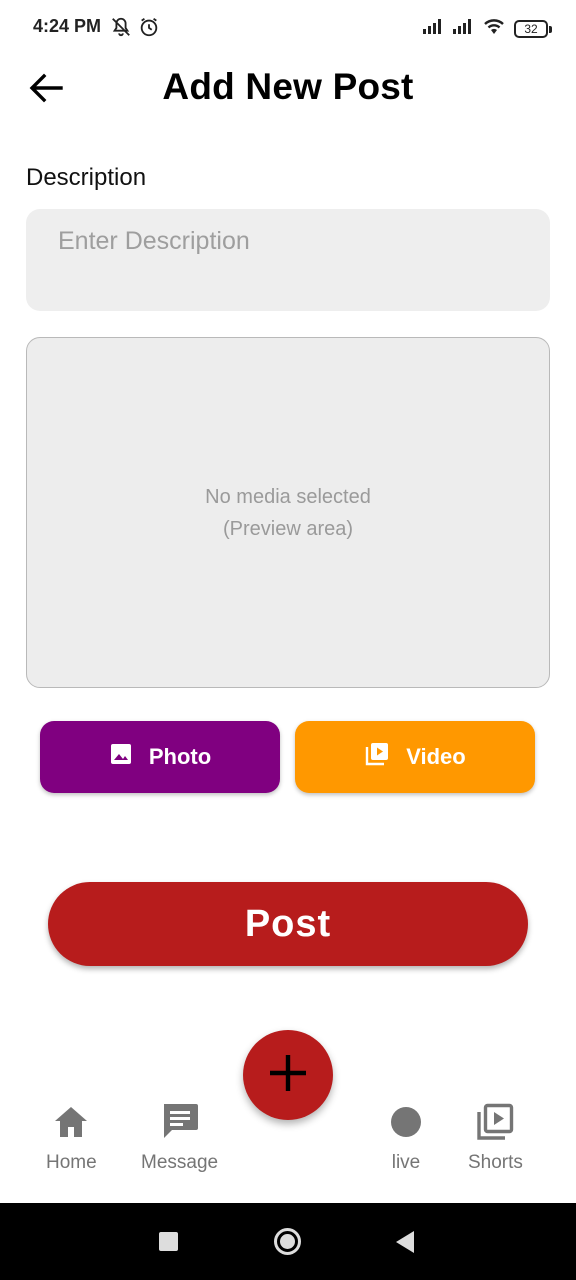 Image resolution: width=576 pixels, height=1280 pixels. I want to click on description-label: Description, so click(86, 177).